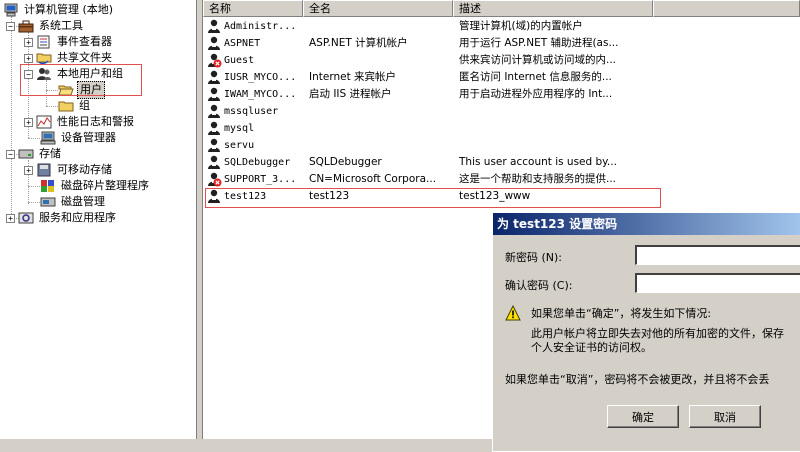 The width and height of the screenshot is (800, 452). I want to click on folder-icon, so click(66, 106).